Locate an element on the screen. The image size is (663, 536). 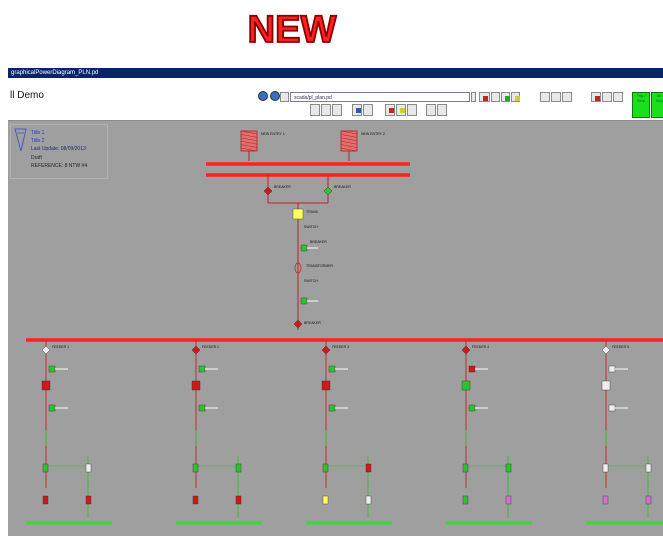
trunk-label: TRANSFORMER is located at coordinates (320, 266).